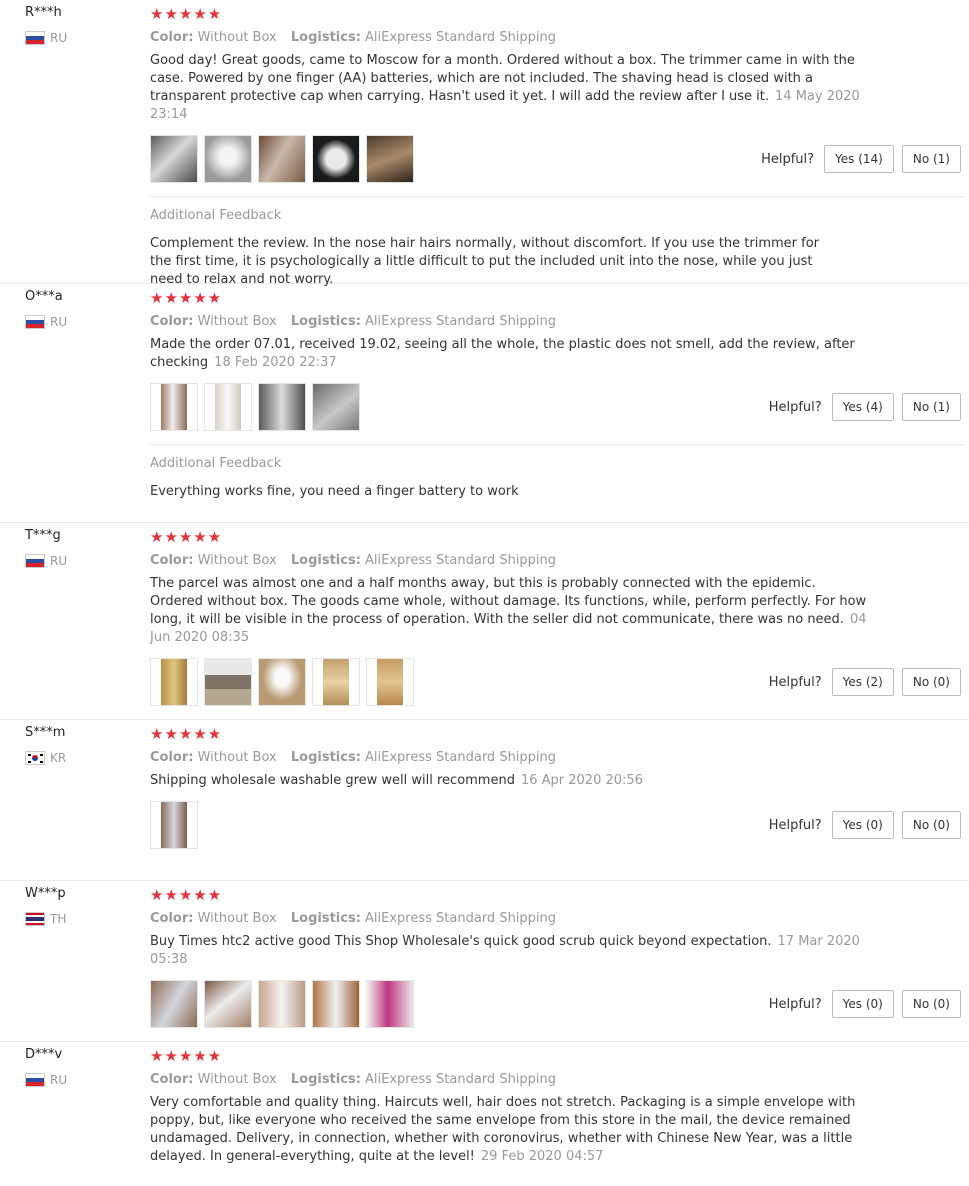 This screenshot has height=1186, width=969. Describe the element at coordinates (45, 906) in the screenshot. I see `reviewer-info: W***p TH` at that location.